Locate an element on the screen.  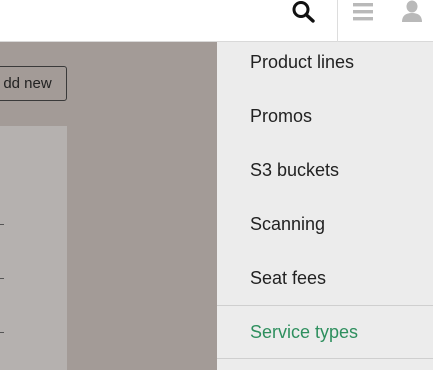
menu-item-service-types: Service types is located at coordinates (325, 332).